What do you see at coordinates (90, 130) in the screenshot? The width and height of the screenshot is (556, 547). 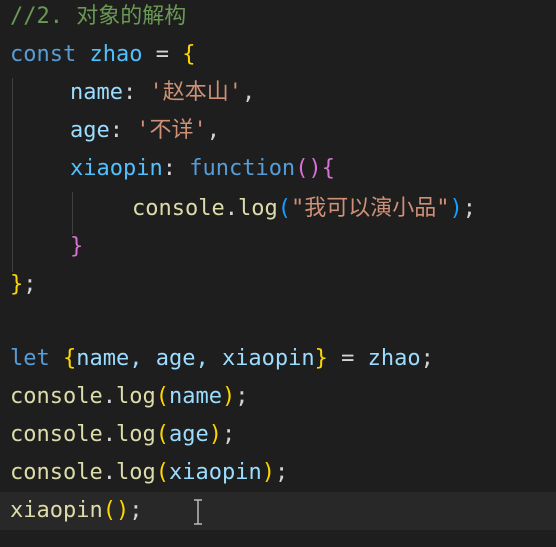 I see `property-age: age` at bounding box center [90, 130].